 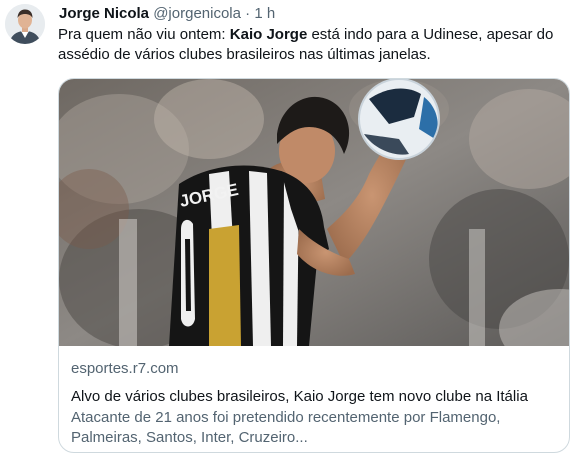 What do you see at coordinates (125, 368) in the screenshot?
I see `card-domain: esportes.r7.com` at bounding box center [125, 368].